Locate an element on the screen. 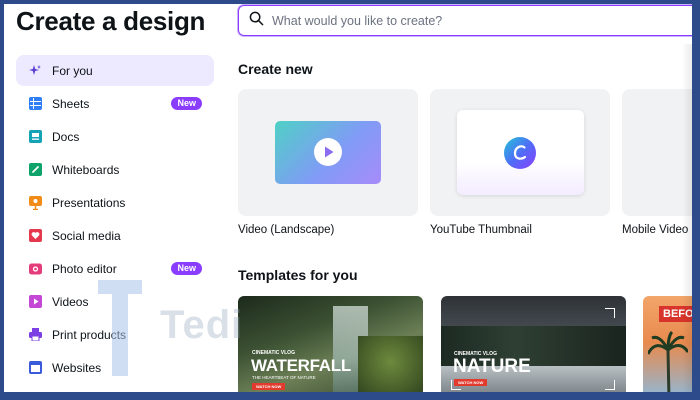 The height and width of the screenshot is (400, 700). youtube-thumbnail-card is located at coordinates (520, 152).